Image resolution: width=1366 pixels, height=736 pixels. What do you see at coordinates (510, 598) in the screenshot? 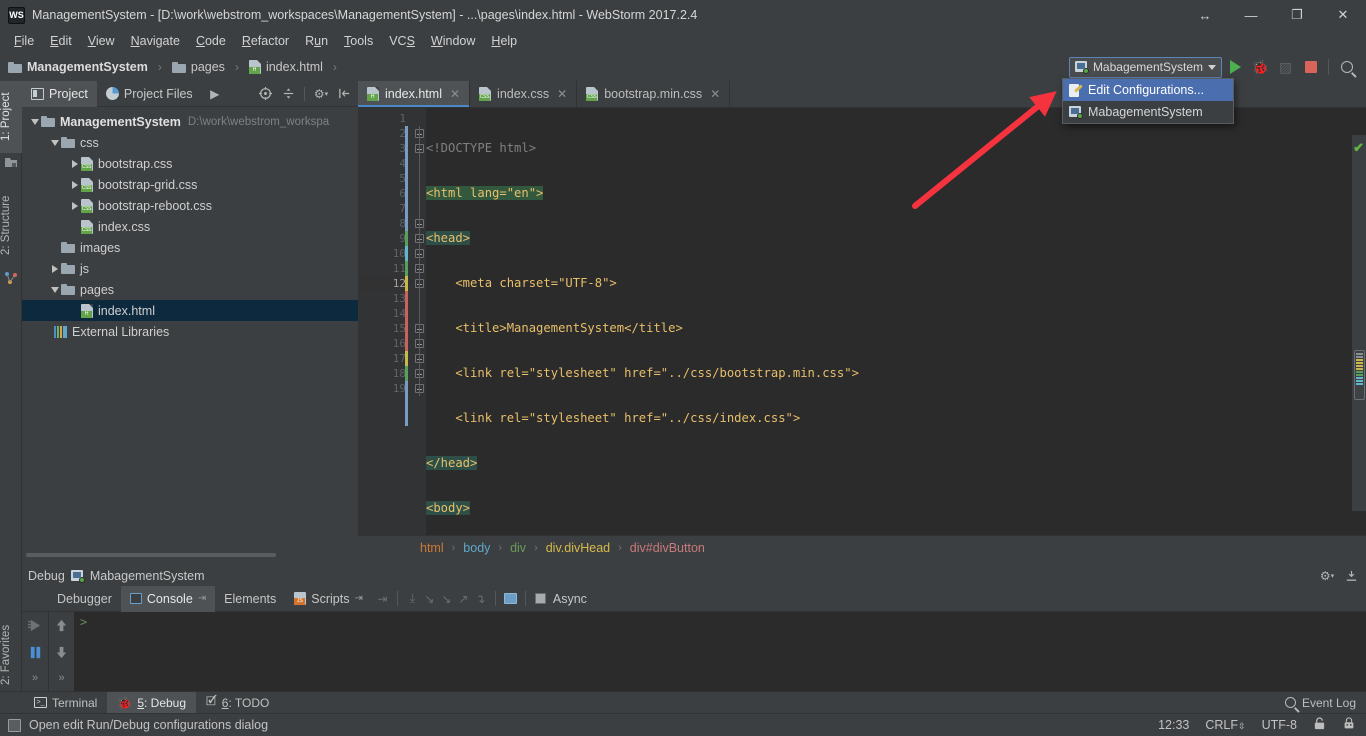
I see `evaluate-expression-icon` at bounding box center [510, 598].